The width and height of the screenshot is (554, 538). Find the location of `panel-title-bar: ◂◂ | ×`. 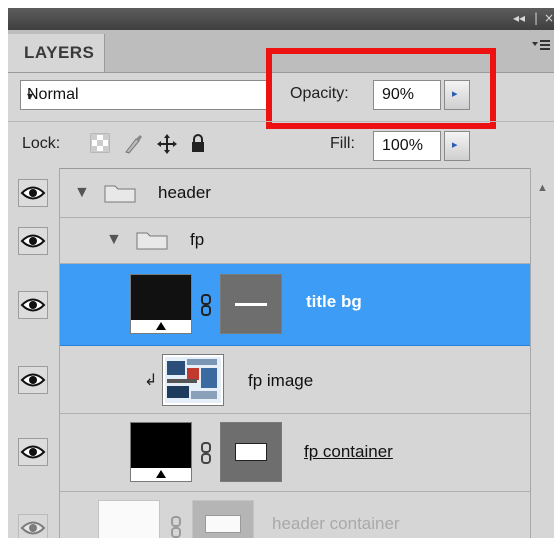

panel-title-bar: ◂◂ | × is located at coordinates (281, 19).